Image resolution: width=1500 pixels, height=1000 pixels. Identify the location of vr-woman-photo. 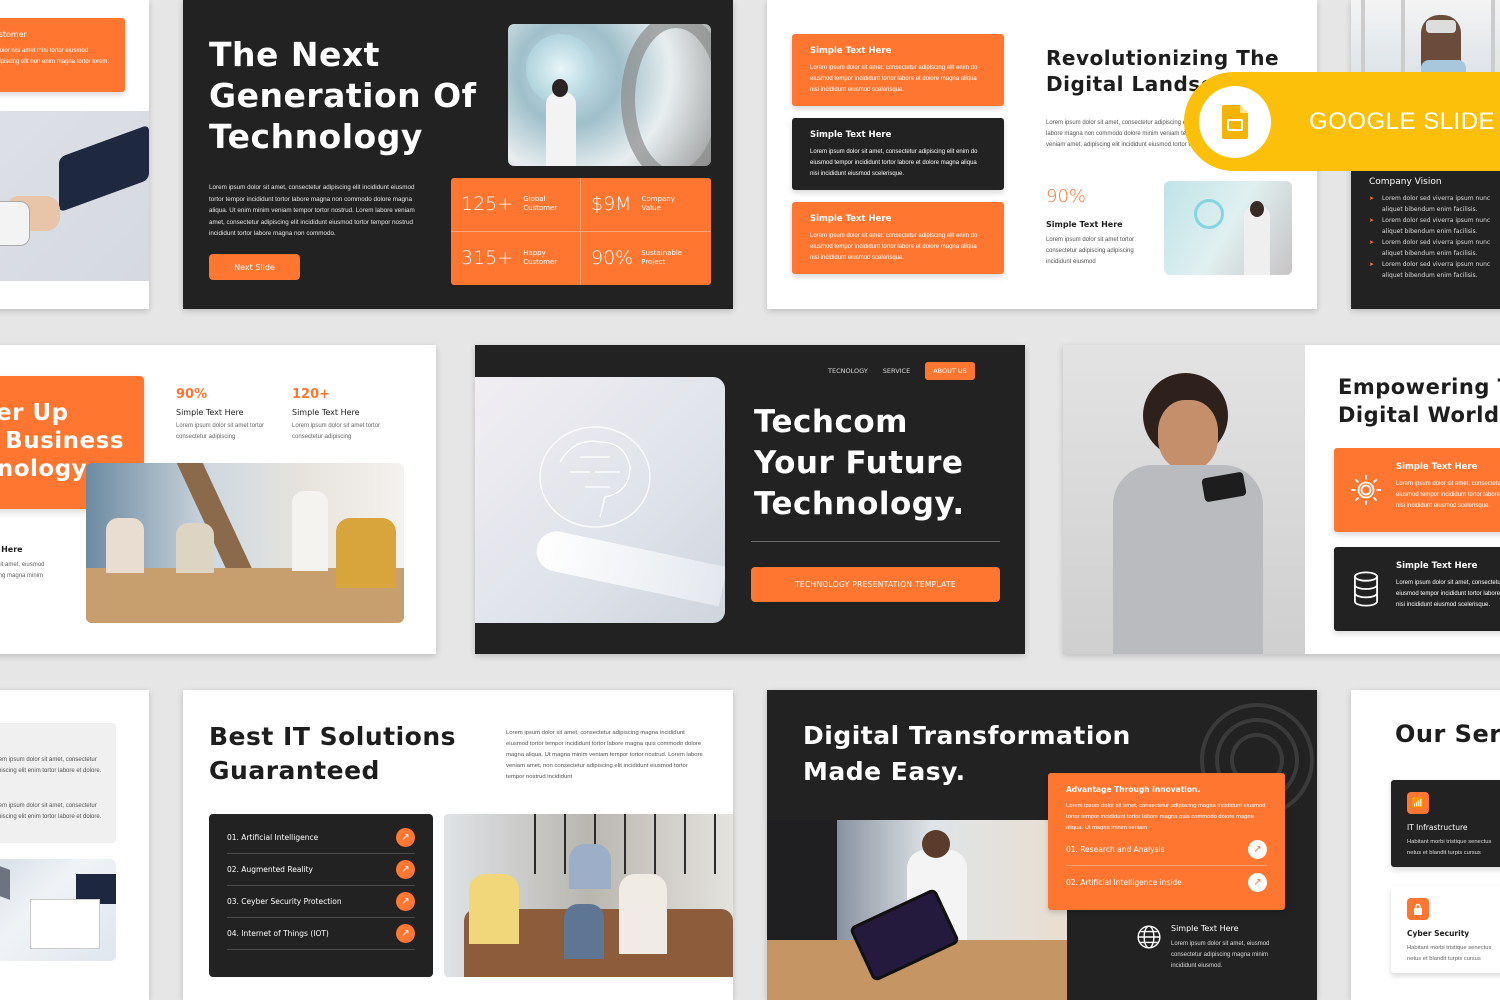
(1425, 37).